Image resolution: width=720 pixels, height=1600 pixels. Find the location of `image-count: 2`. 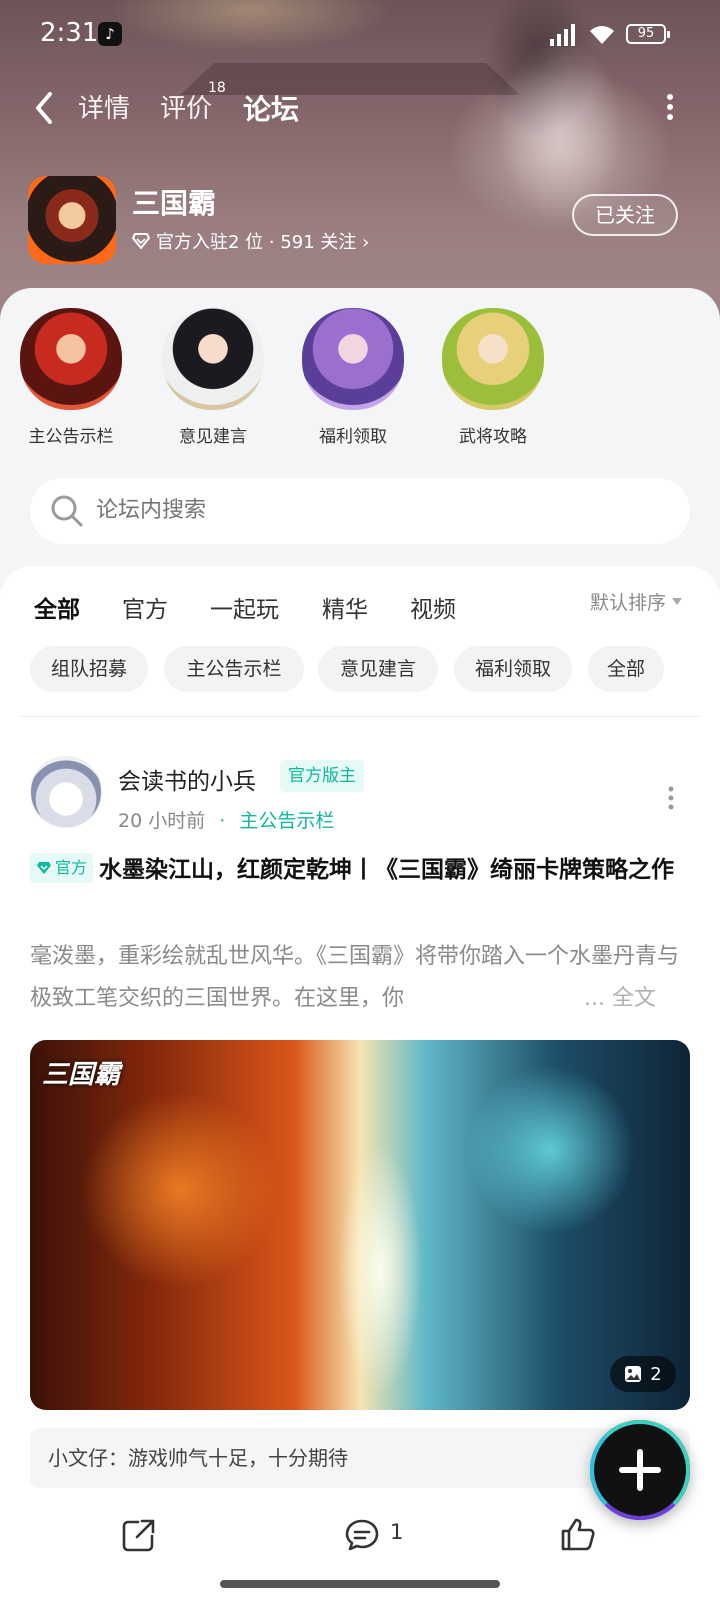

image-count: 2 is located at coordinates (656, 1374).